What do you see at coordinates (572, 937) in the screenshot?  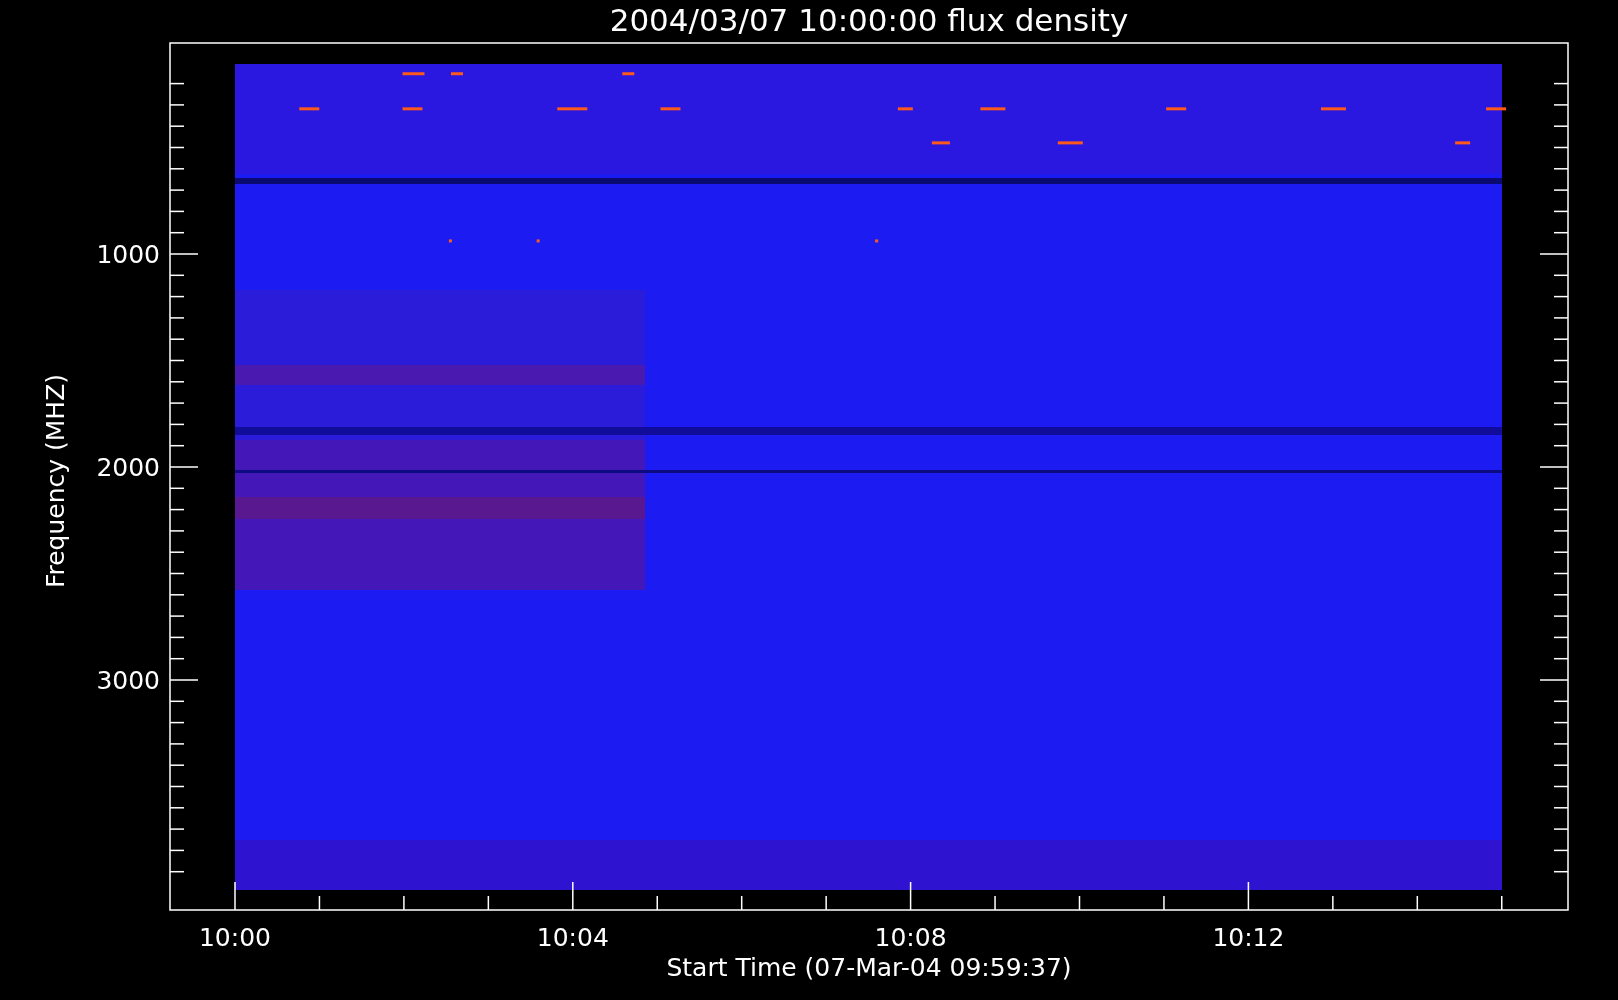 I see `x-tick-label: 10:04` at bounding box center [572, 937].